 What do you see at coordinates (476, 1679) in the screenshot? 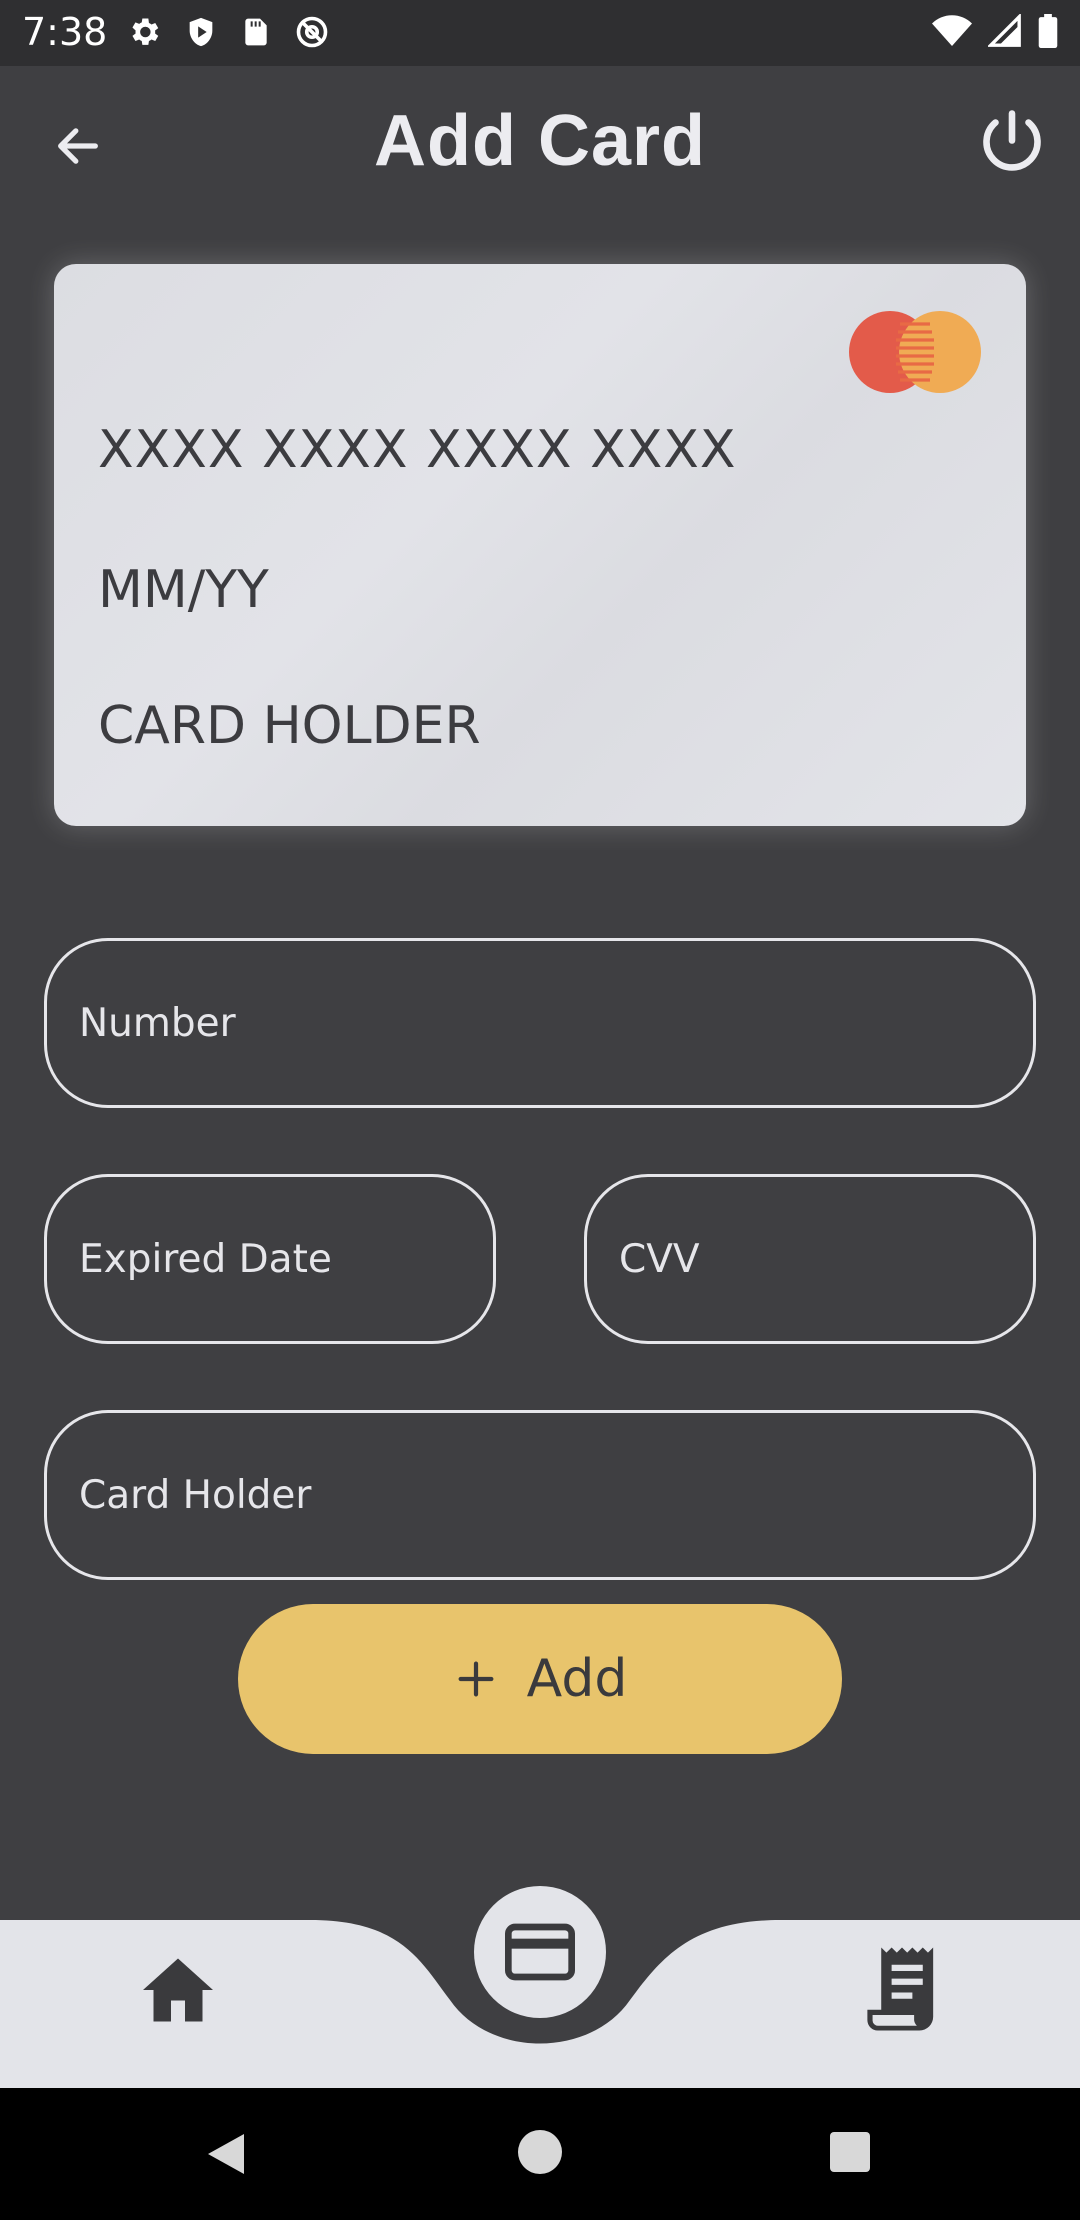
I see `plus-icon` at bounding box center [476, 1679].